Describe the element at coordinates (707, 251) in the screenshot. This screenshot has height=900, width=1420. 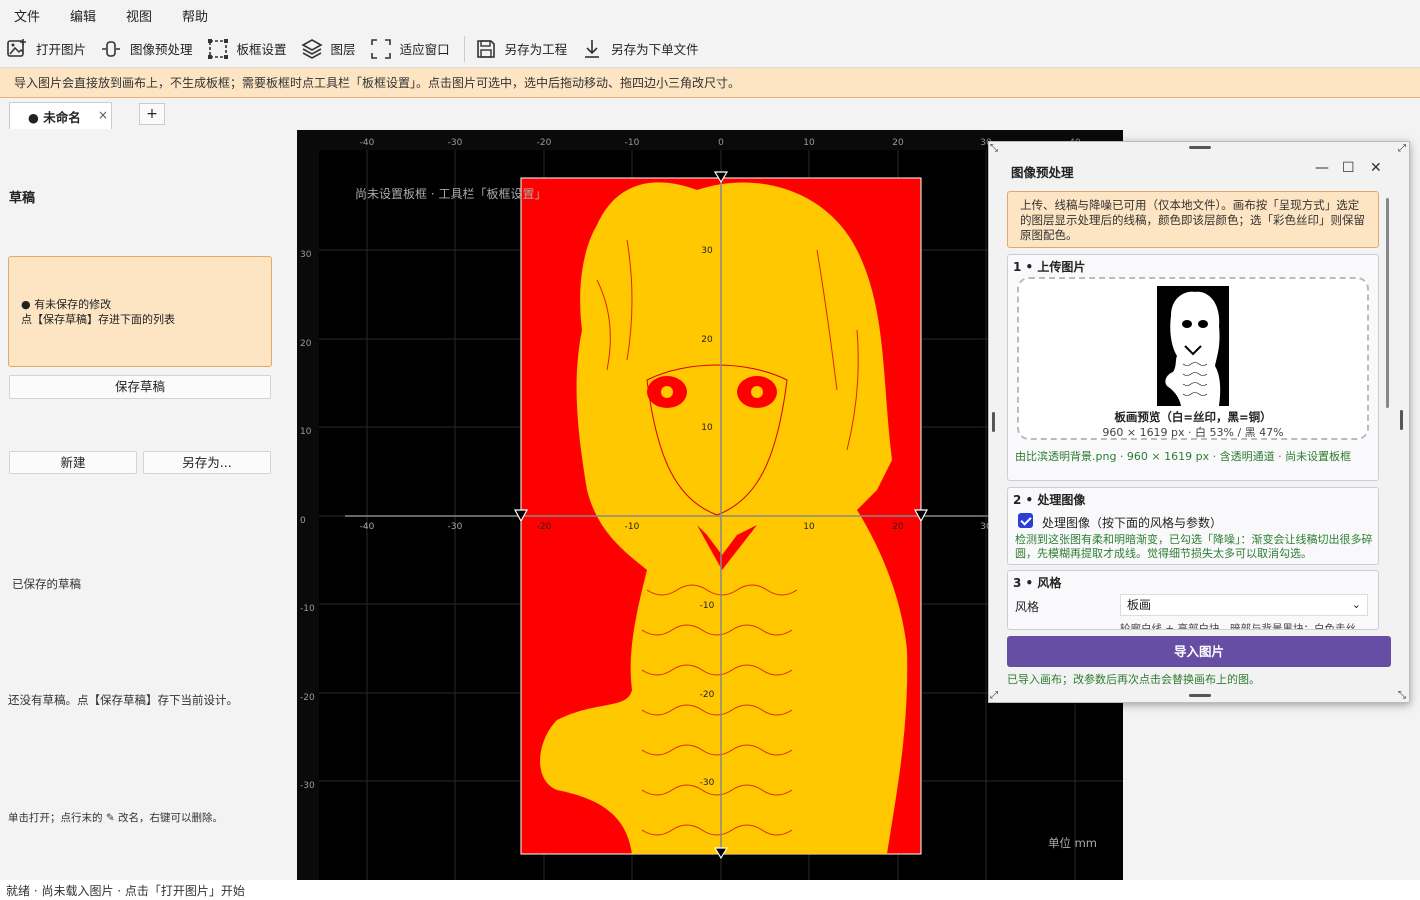
I see `axis-tick: 30` at that location.